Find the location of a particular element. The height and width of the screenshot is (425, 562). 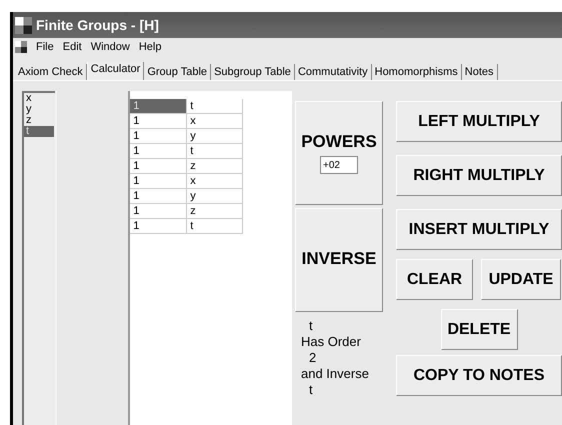

result-text: 2 is located at coordinates (313, 358).